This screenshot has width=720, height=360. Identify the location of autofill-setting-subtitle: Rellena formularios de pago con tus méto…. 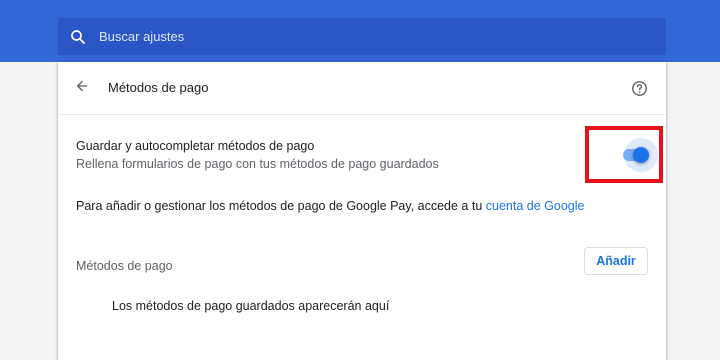
(257, 164).